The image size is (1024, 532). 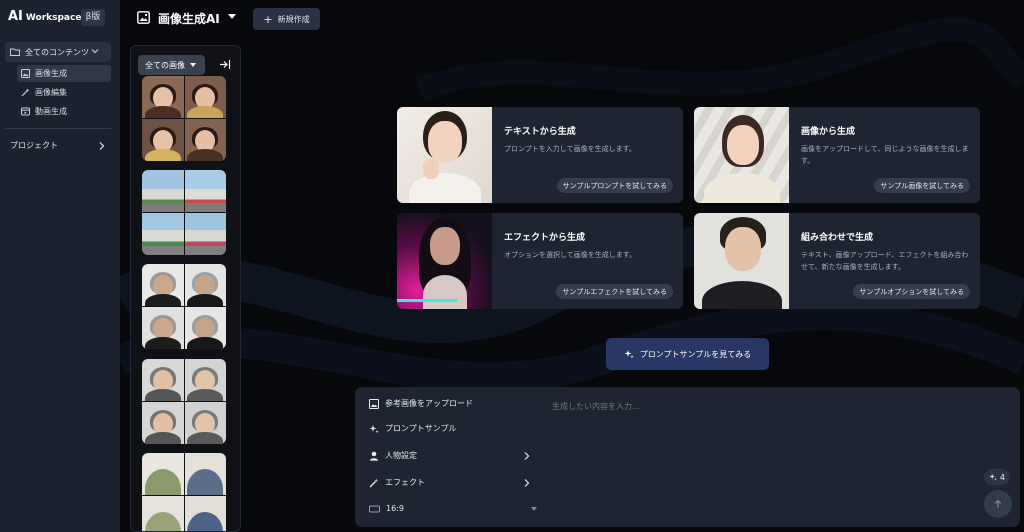 What do you see at coordinates (34, 145) in the screenshot?
I see `project-label: プロジェクト` at bounding box center [34, 145].